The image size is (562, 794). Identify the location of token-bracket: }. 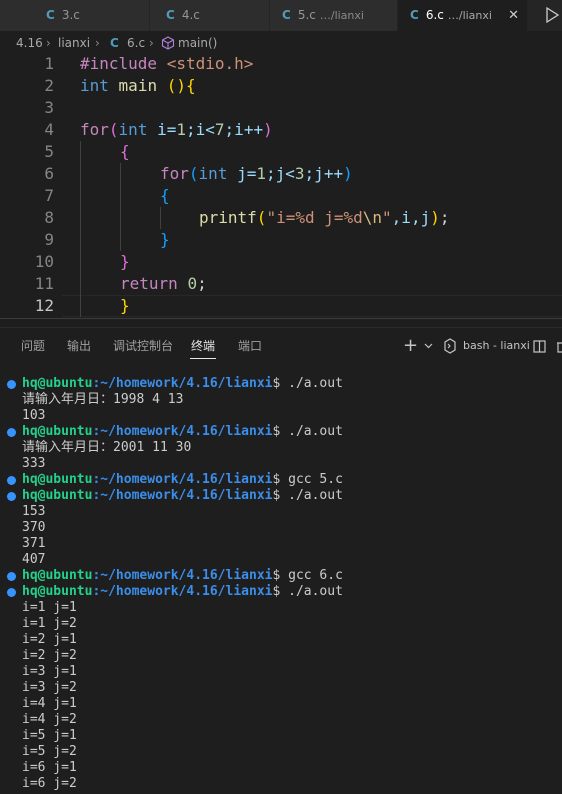
(125, 261).